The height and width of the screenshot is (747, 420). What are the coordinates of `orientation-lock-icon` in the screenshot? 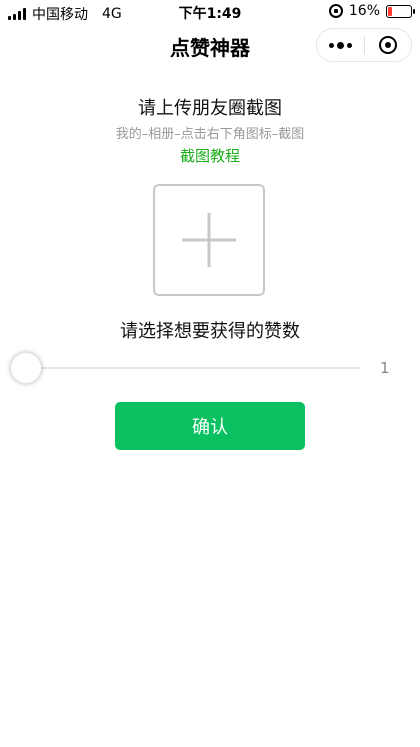 It's located at (335, 11).